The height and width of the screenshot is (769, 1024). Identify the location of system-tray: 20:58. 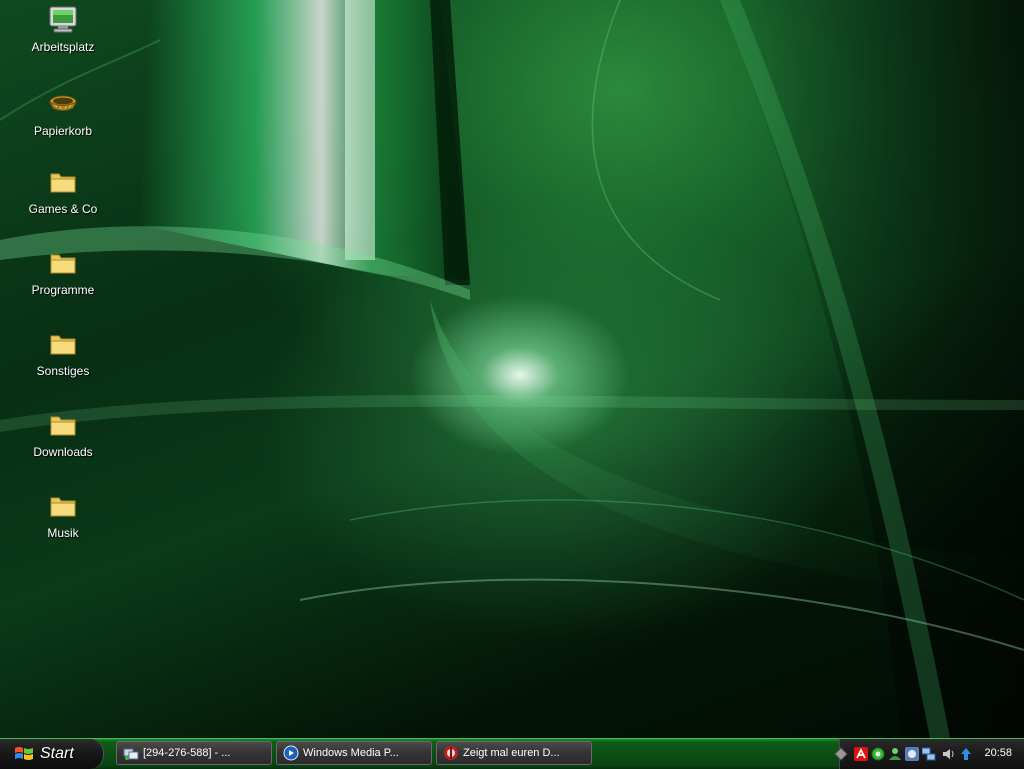
(929, 754).